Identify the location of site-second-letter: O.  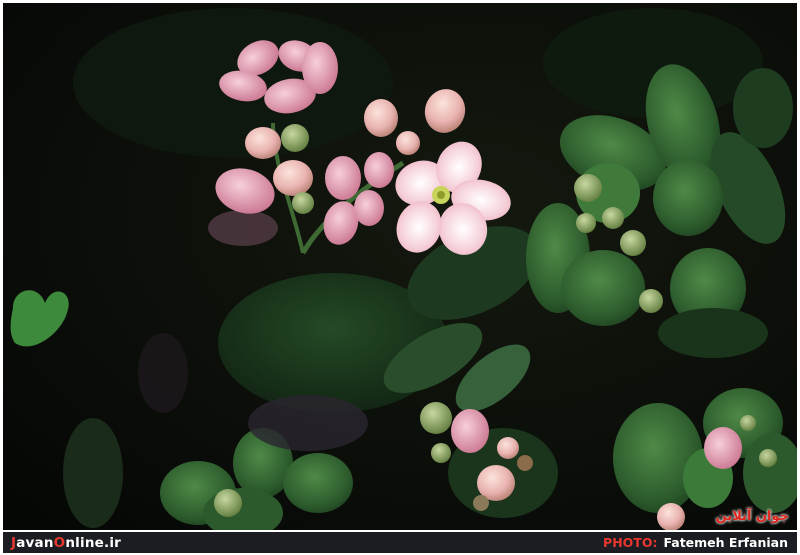
(59, 542).